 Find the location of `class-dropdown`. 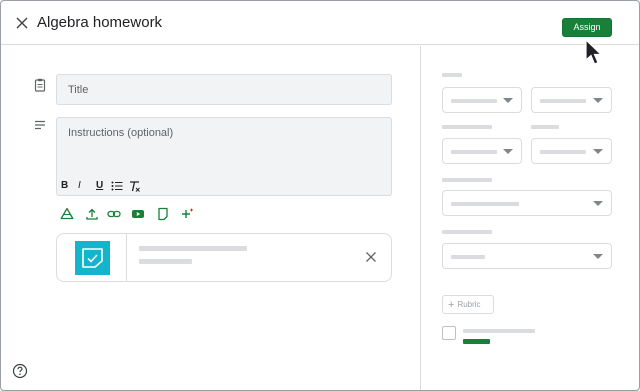

class-dropdown is located at coordinates (482, 100).